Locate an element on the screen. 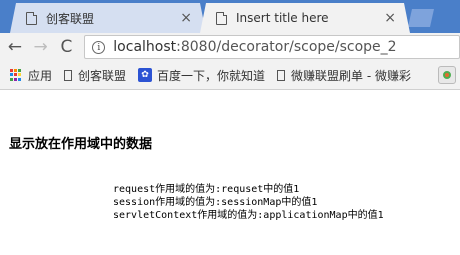 The image size is (460, 255). reload-icon: C is located at coordinates (67, 47).